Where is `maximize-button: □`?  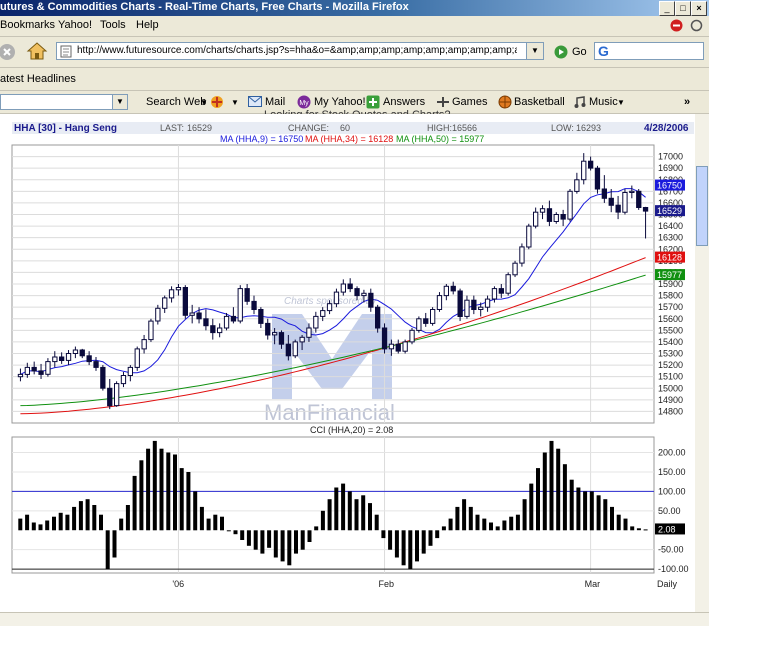
maximize-button: □ is located at coordinates (683, 8).